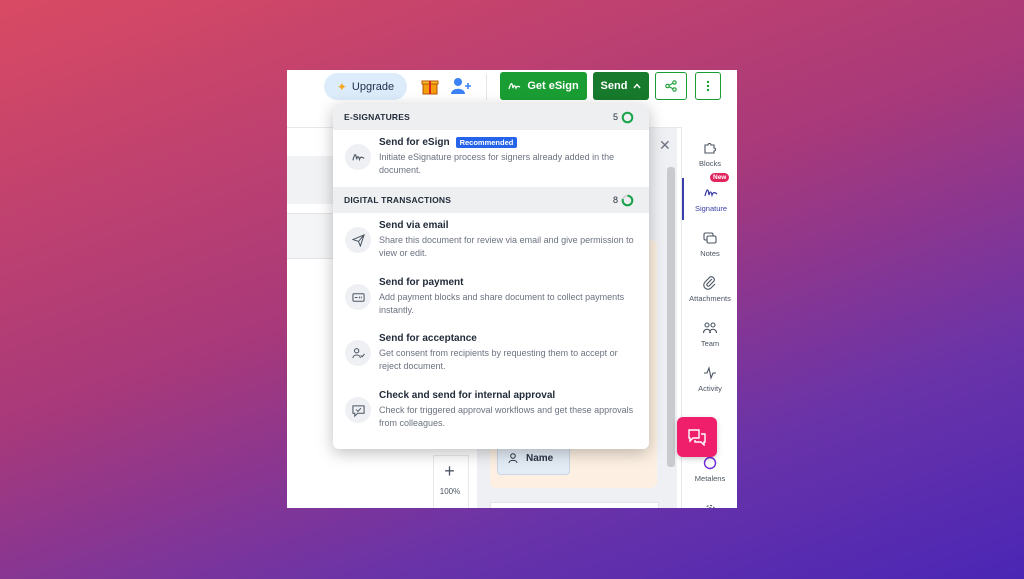  I want to click on add-user-icon, so click(461, 86).